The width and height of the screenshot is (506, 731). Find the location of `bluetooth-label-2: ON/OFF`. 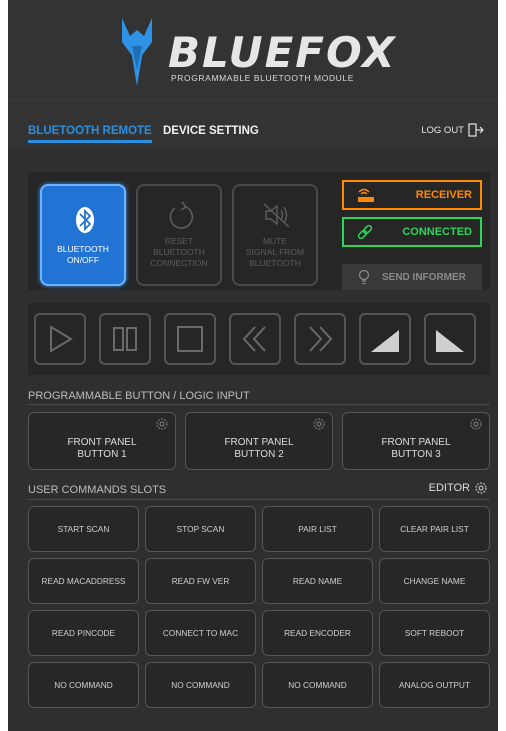

bluetooth-label-2: ON/OFF is located at coordinates (83, 260).